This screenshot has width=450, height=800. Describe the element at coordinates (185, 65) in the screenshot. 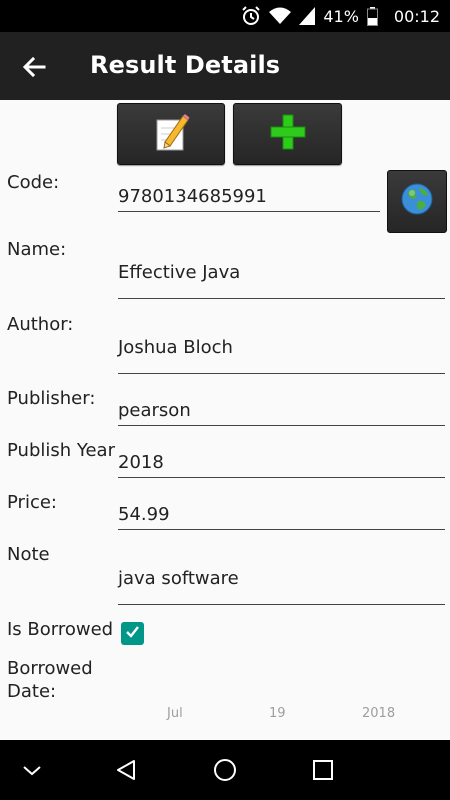

I see `page-title: Result Details` at that location.